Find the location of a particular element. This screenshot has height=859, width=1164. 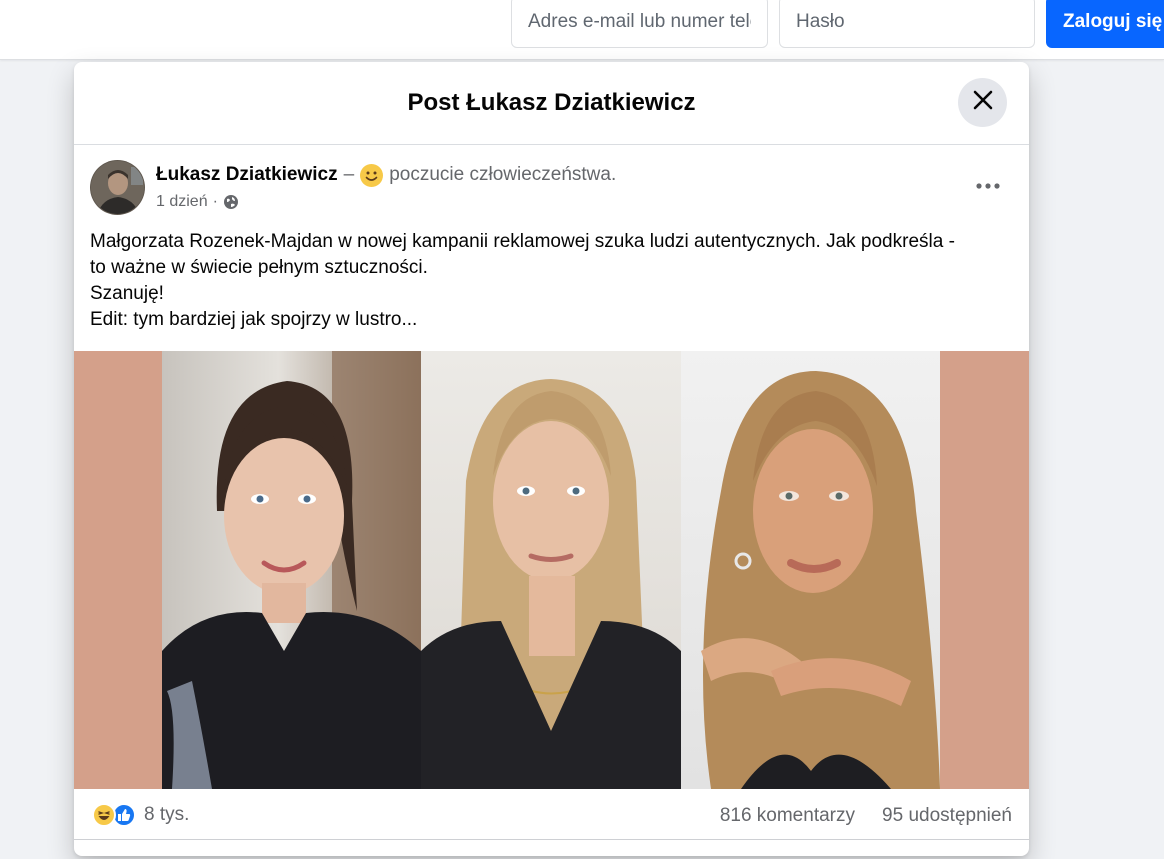

reactions-count: 8 tys. is located at coordinates (167, 814).